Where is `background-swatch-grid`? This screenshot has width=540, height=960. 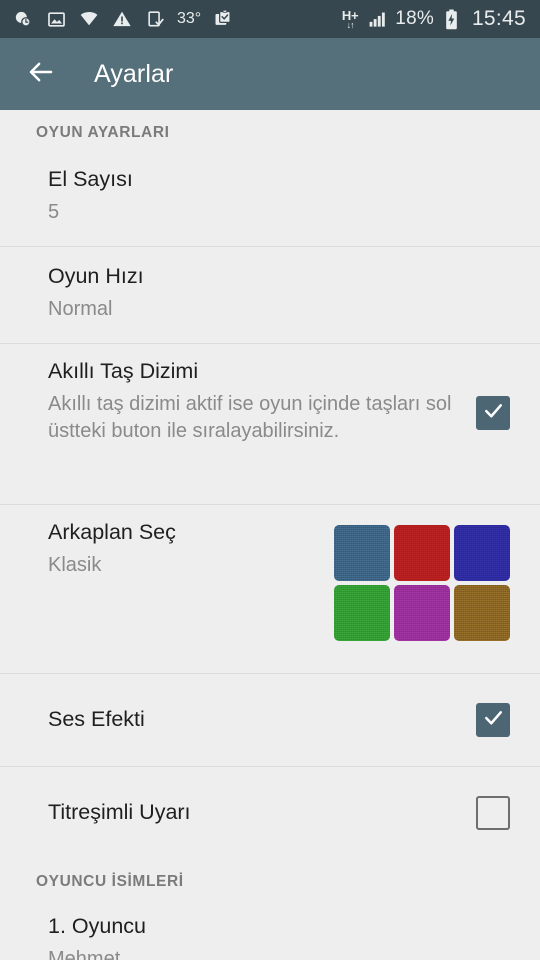 background-swatch-grid is located at coordinates (422, 583).